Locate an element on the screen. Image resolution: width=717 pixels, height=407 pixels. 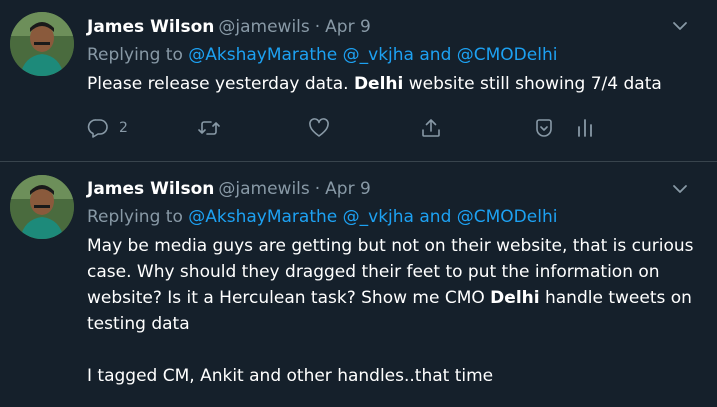
share-button is located at coordinates (431, 128).